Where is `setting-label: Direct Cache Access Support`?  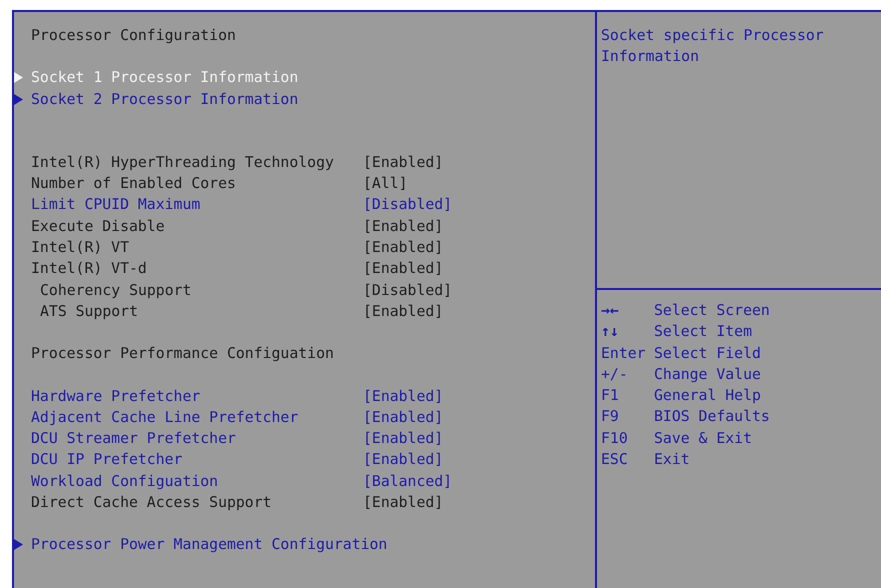 setting-label: Direct Cache Access Support is located at coordinates (151, 503).